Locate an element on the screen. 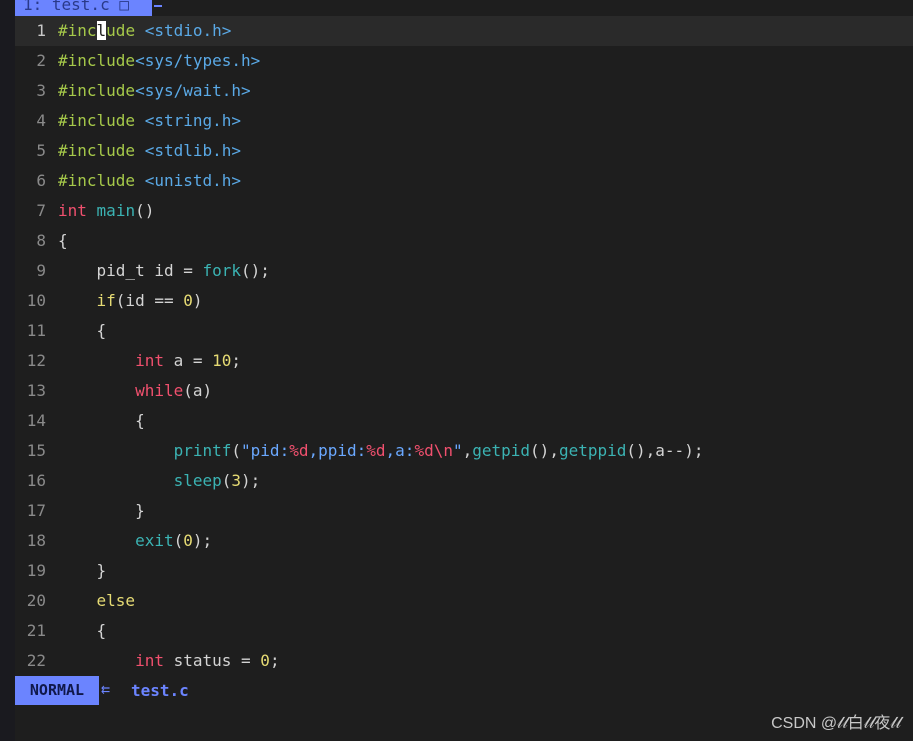  csdn-watermark: CSDN @𝓁𝓁白𝓁𝓁夜𝓁𝓁 is located at coordinates (836, 723).